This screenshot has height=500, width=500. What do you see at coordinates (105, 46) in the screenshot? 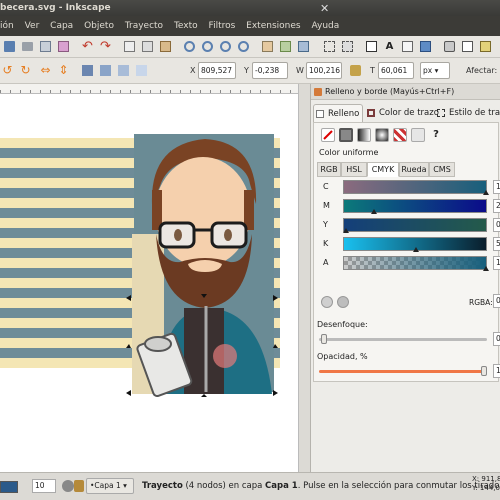
I see `redo-icon: ↷` at bounding box center [105, 46].